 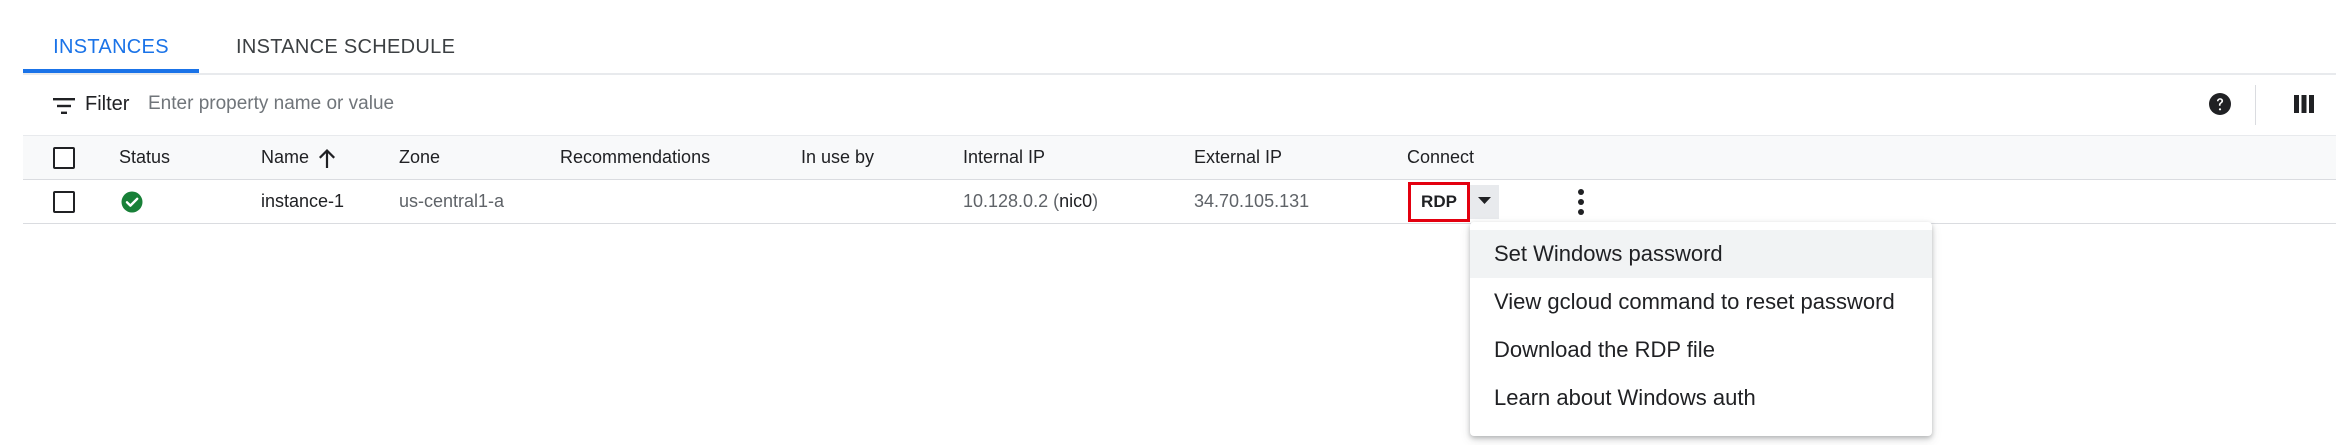 I want to click on zone-value: us-central1-a, so click(x=452, y=201).